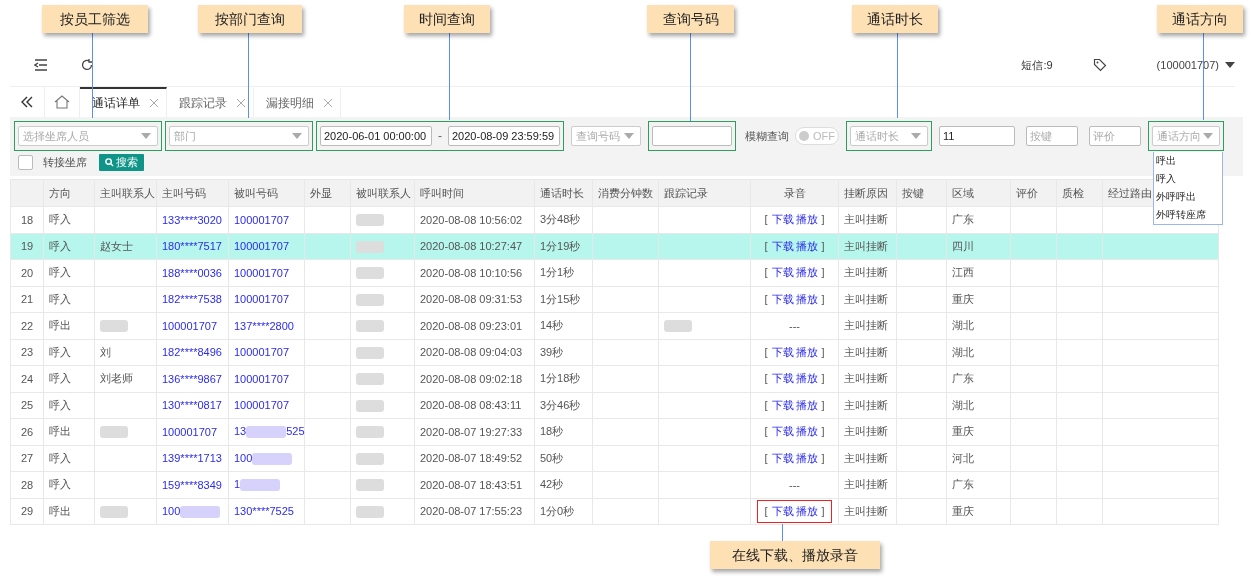 The height and width of the screenshot is (581, 1253). I want to click on column-header: 外显, so click(321, 192).